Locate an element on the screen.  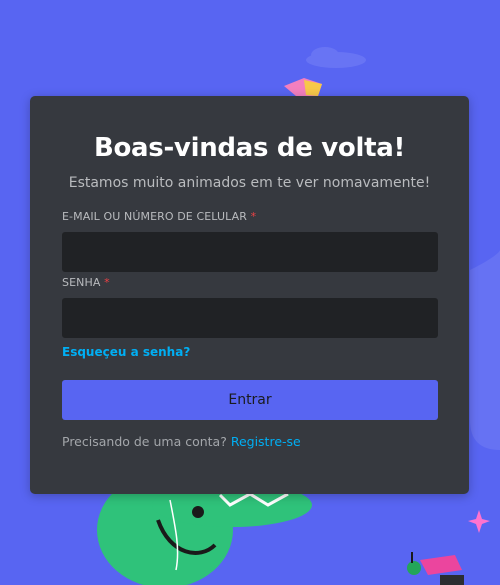
email-label-text: E-MAIL OU NÚMERO DE CELULAR is located at coordinates (154, 216).